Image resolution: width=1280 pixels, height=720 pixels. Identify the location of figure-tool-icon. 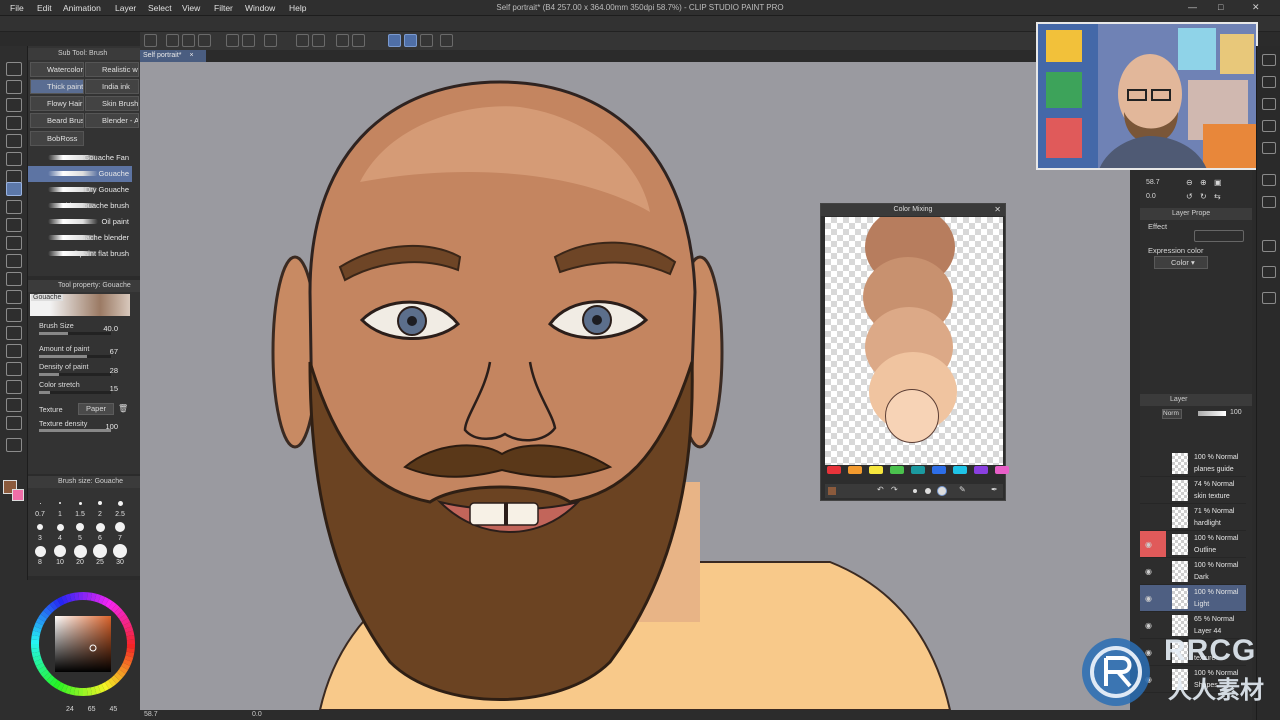
(14, 315).